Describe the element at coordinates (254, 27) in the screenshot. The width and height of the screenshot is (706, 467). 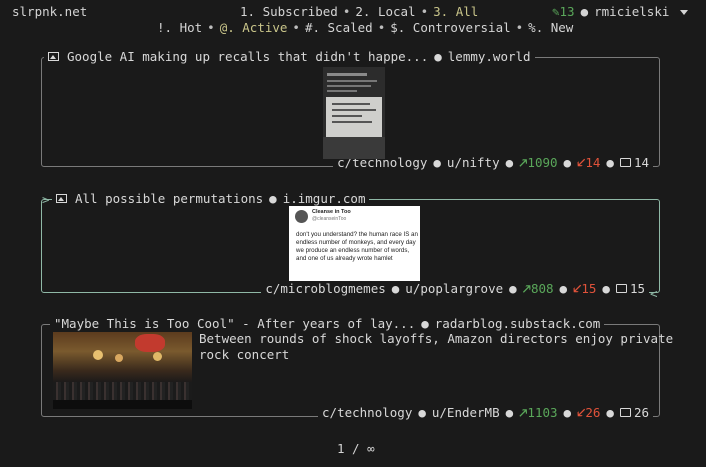
I see `sort-active: @. Active` at that location.